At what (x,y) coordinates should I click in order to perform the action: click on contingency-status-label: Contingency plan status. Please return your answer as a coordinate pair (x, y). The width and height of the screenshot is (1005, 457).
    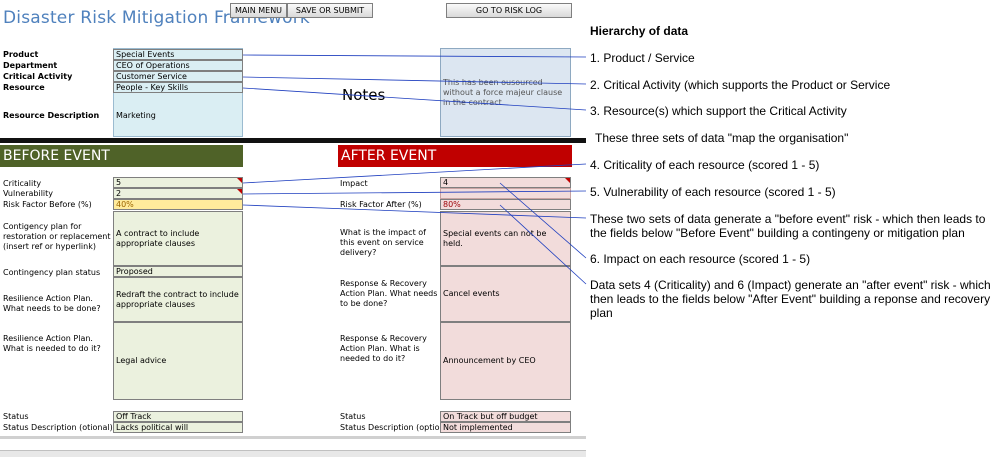
    Looking at the image, I should click on (52, 272).